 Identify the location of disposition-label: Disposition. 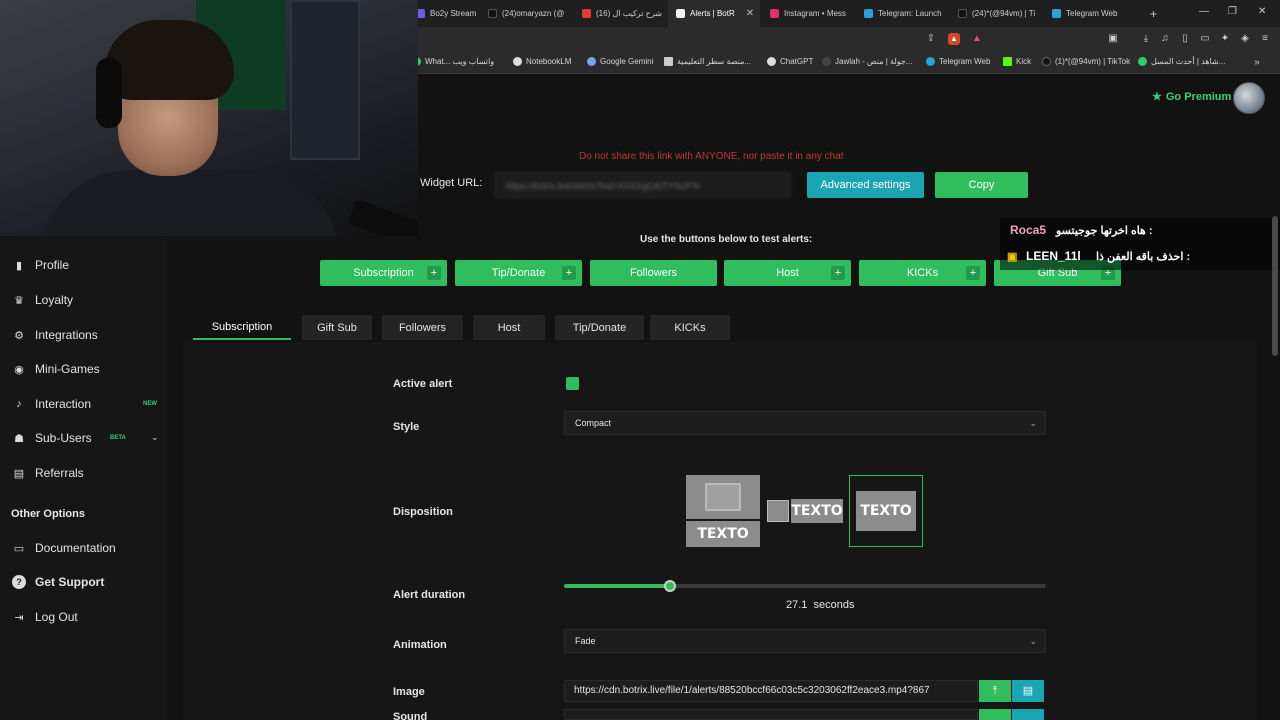
(423, 512).